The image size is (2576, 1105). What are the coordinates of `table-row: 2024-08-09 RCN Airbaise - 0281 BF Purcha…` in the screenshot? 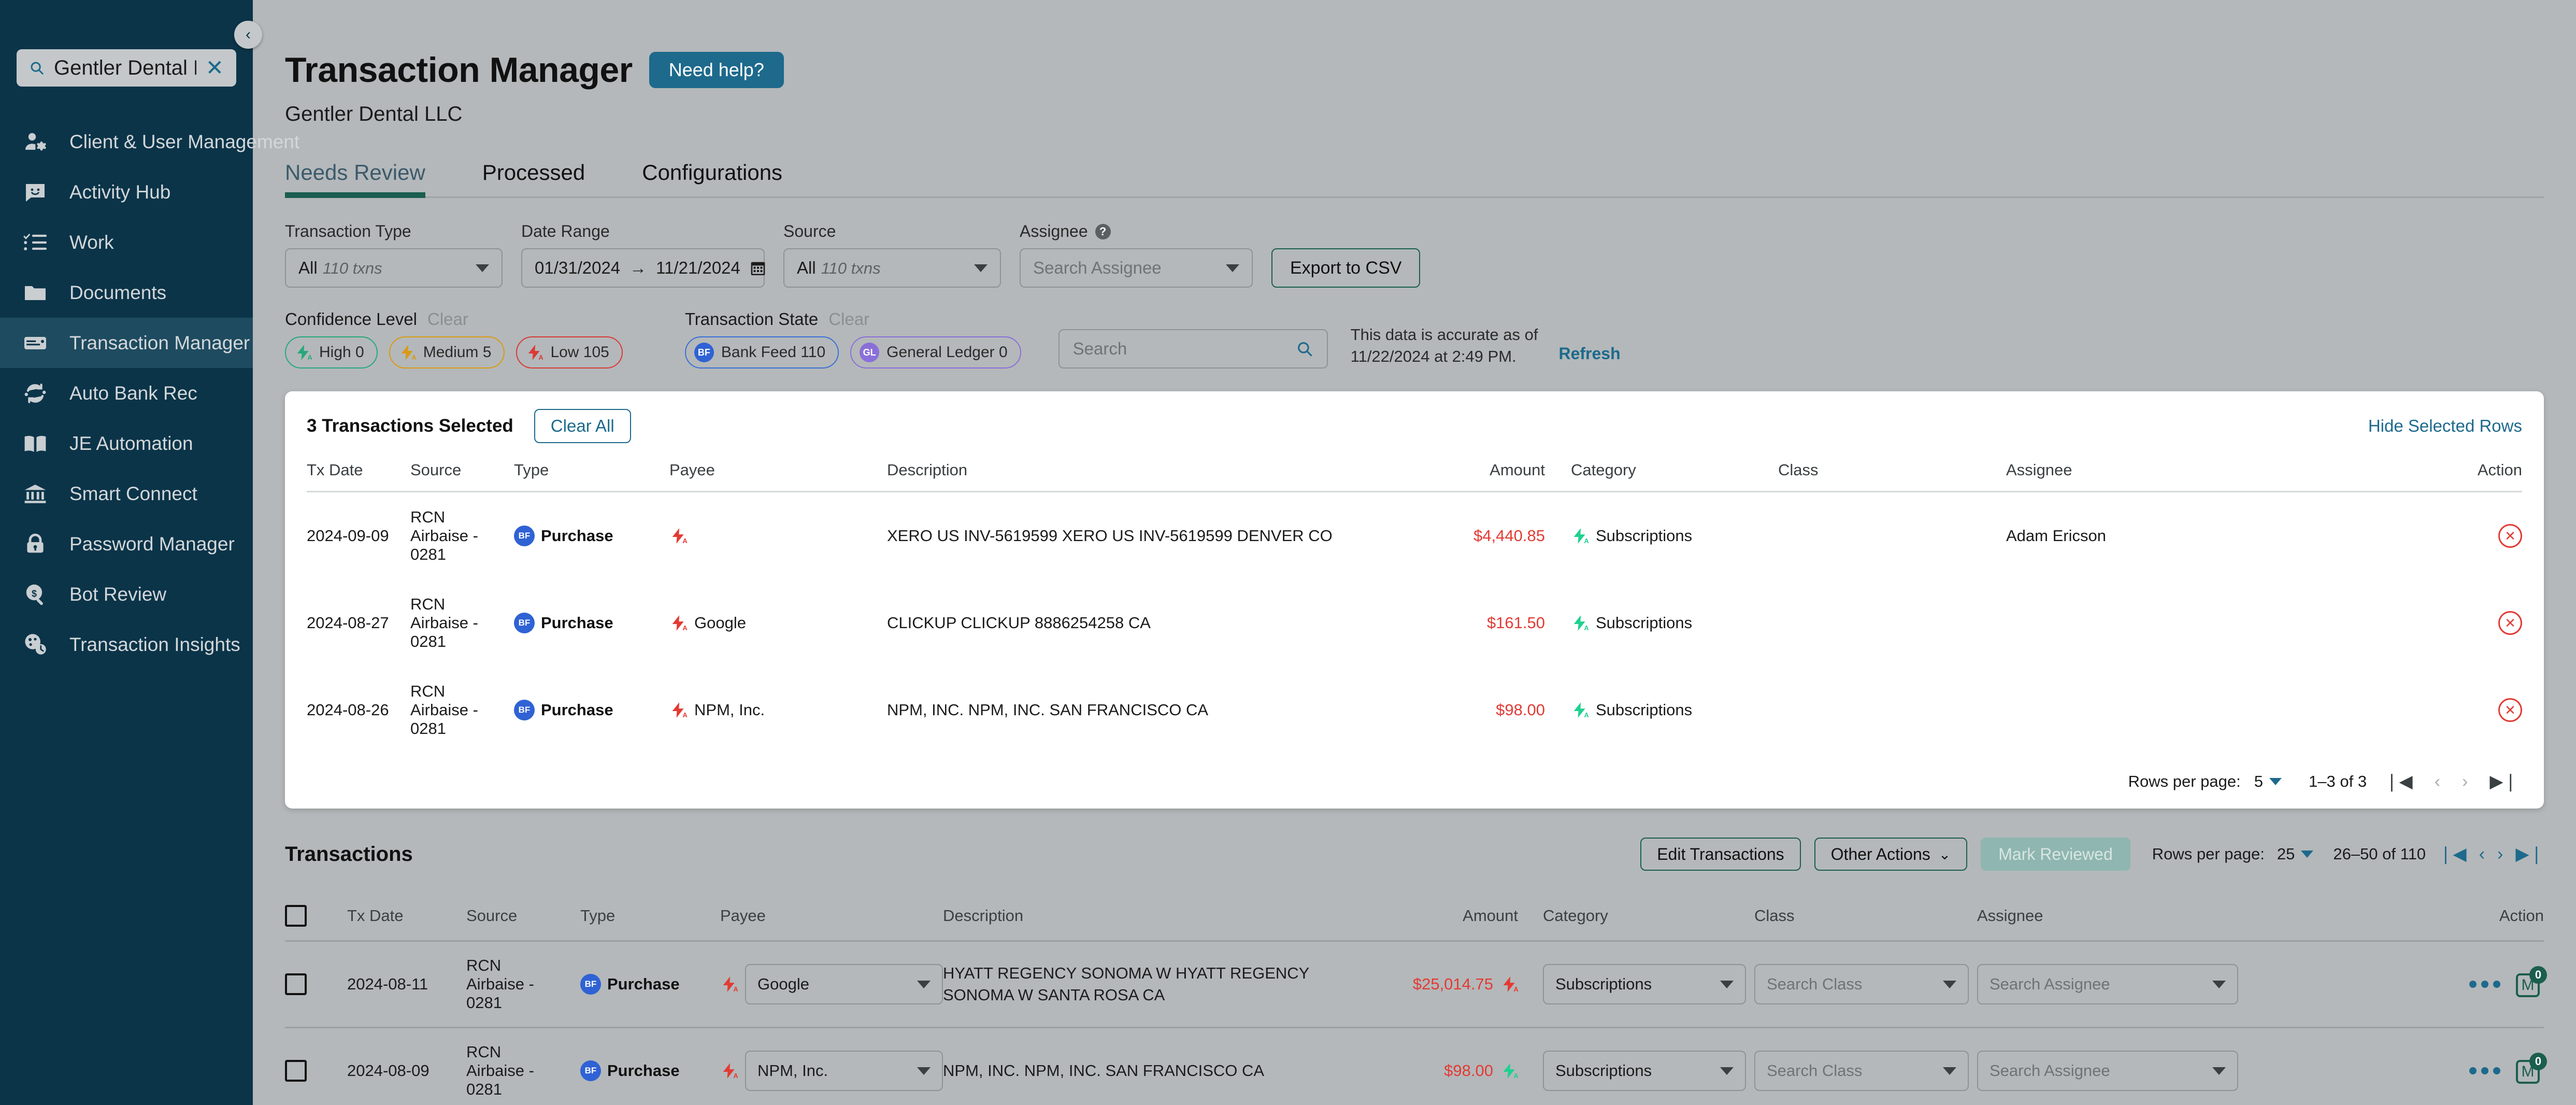 It's located at (1416, 1066).